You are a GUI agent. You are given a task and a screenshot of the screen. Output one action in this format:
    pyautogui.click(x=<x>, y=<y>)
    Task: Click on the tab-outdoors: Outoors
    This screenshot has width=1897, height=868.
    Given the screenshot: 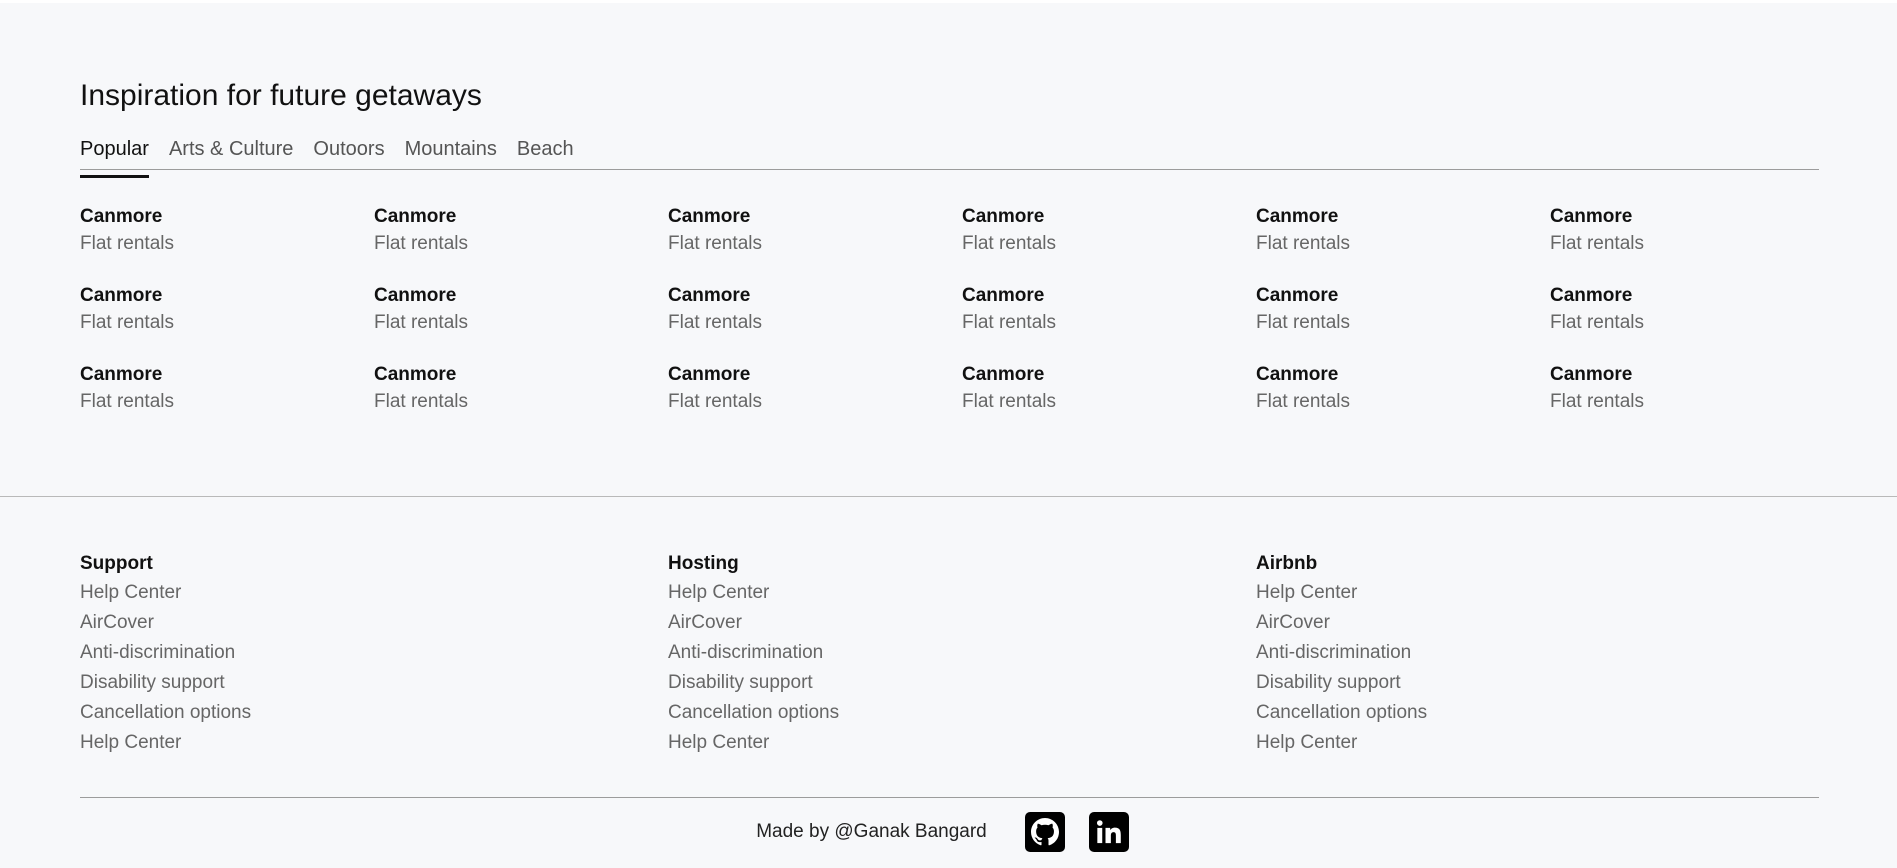 What is the action you would take?
    pyautogui.click(x=348, y=151)
    